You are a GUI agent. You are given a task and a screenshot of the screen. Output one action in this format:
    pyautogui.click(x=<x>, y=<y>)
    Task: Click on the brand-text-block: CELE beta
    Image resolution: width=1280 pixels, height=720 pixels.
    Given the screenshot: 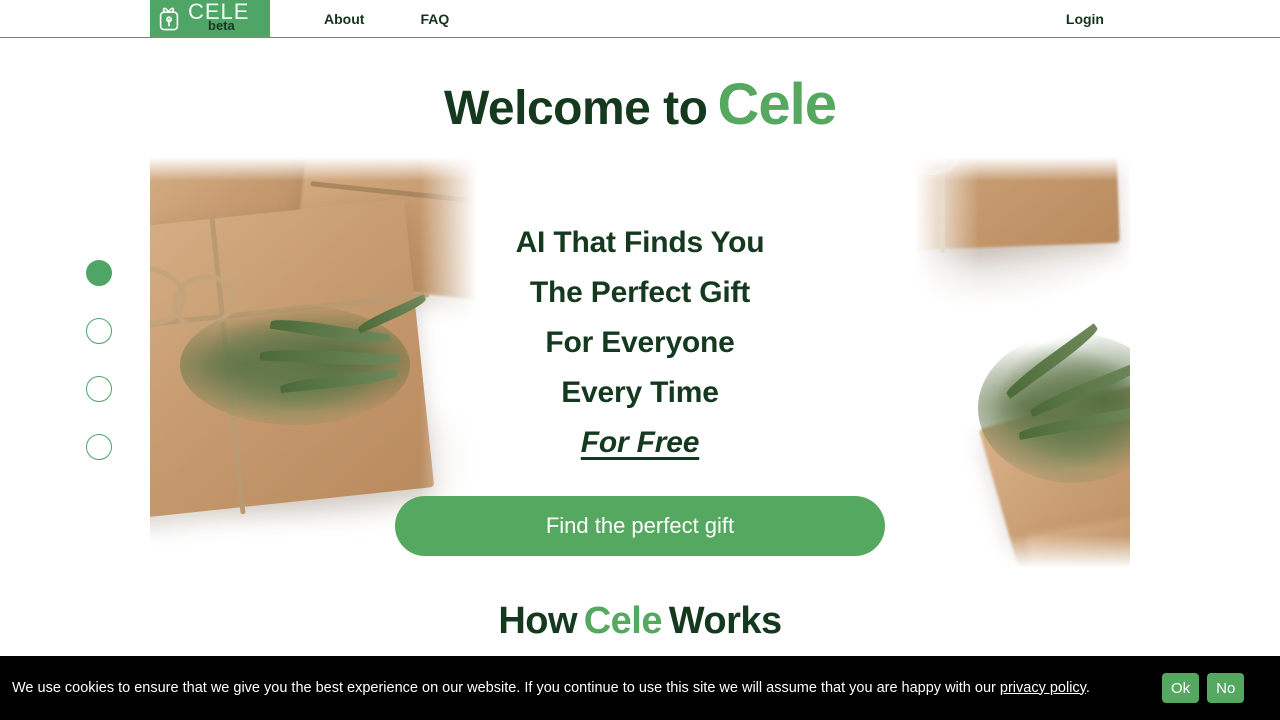 What is the action you would take?
    pyautogui.click(x=225, y=19)
    